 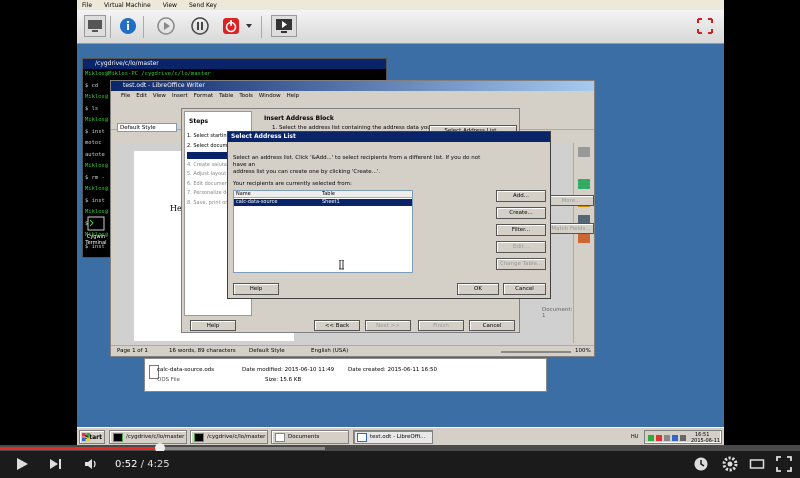 I want to click on expand-icon, so click(x=705, y=26).